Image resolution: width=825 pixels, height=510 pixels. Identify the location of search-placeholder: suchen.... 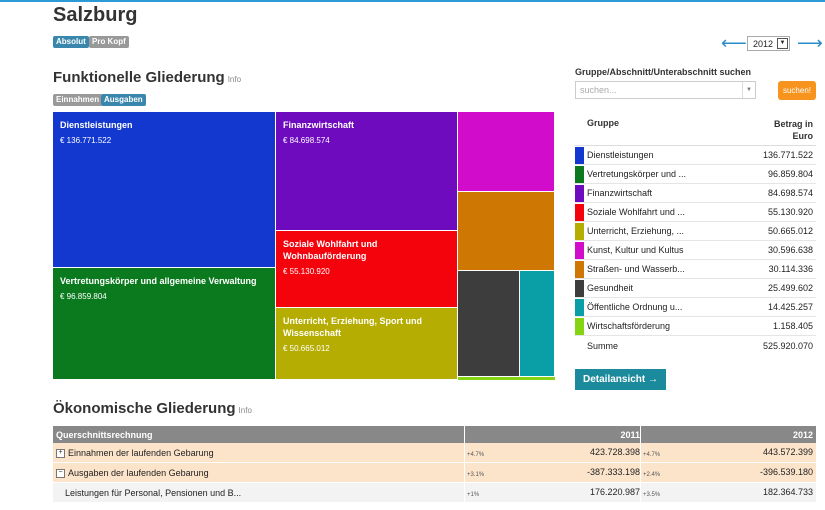
(598, 90).